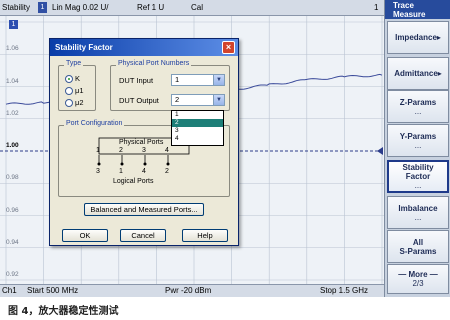 This screenshot has width=450, height=320. I want to click on softkey-label: Impedance▸, so click(418, 37).